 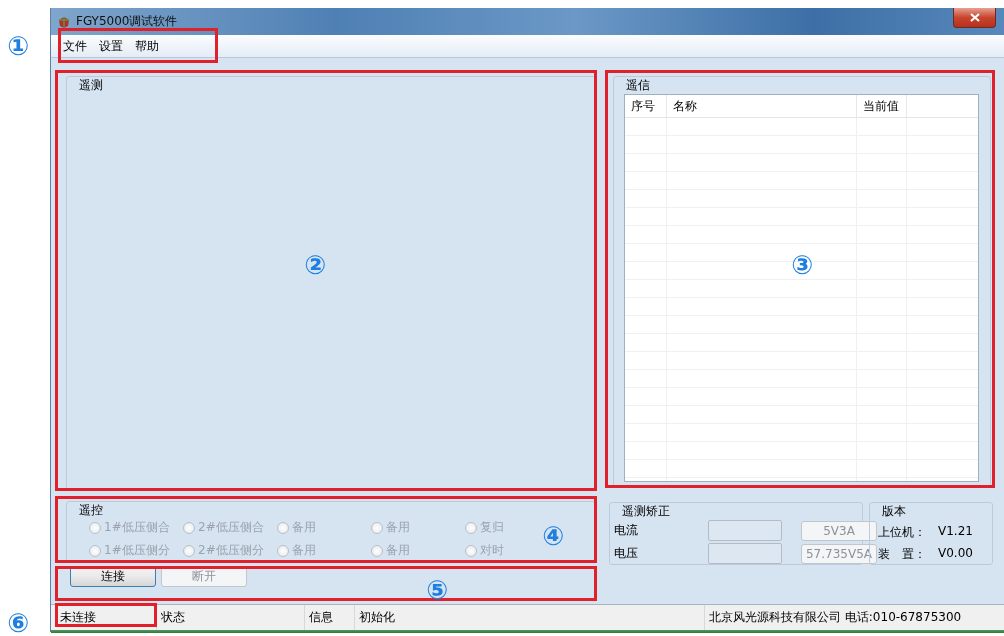 What do you see at coordinates (18, 46) in the screenshot?
I see `annotation-number: ①` at bounding box center [18, 46].